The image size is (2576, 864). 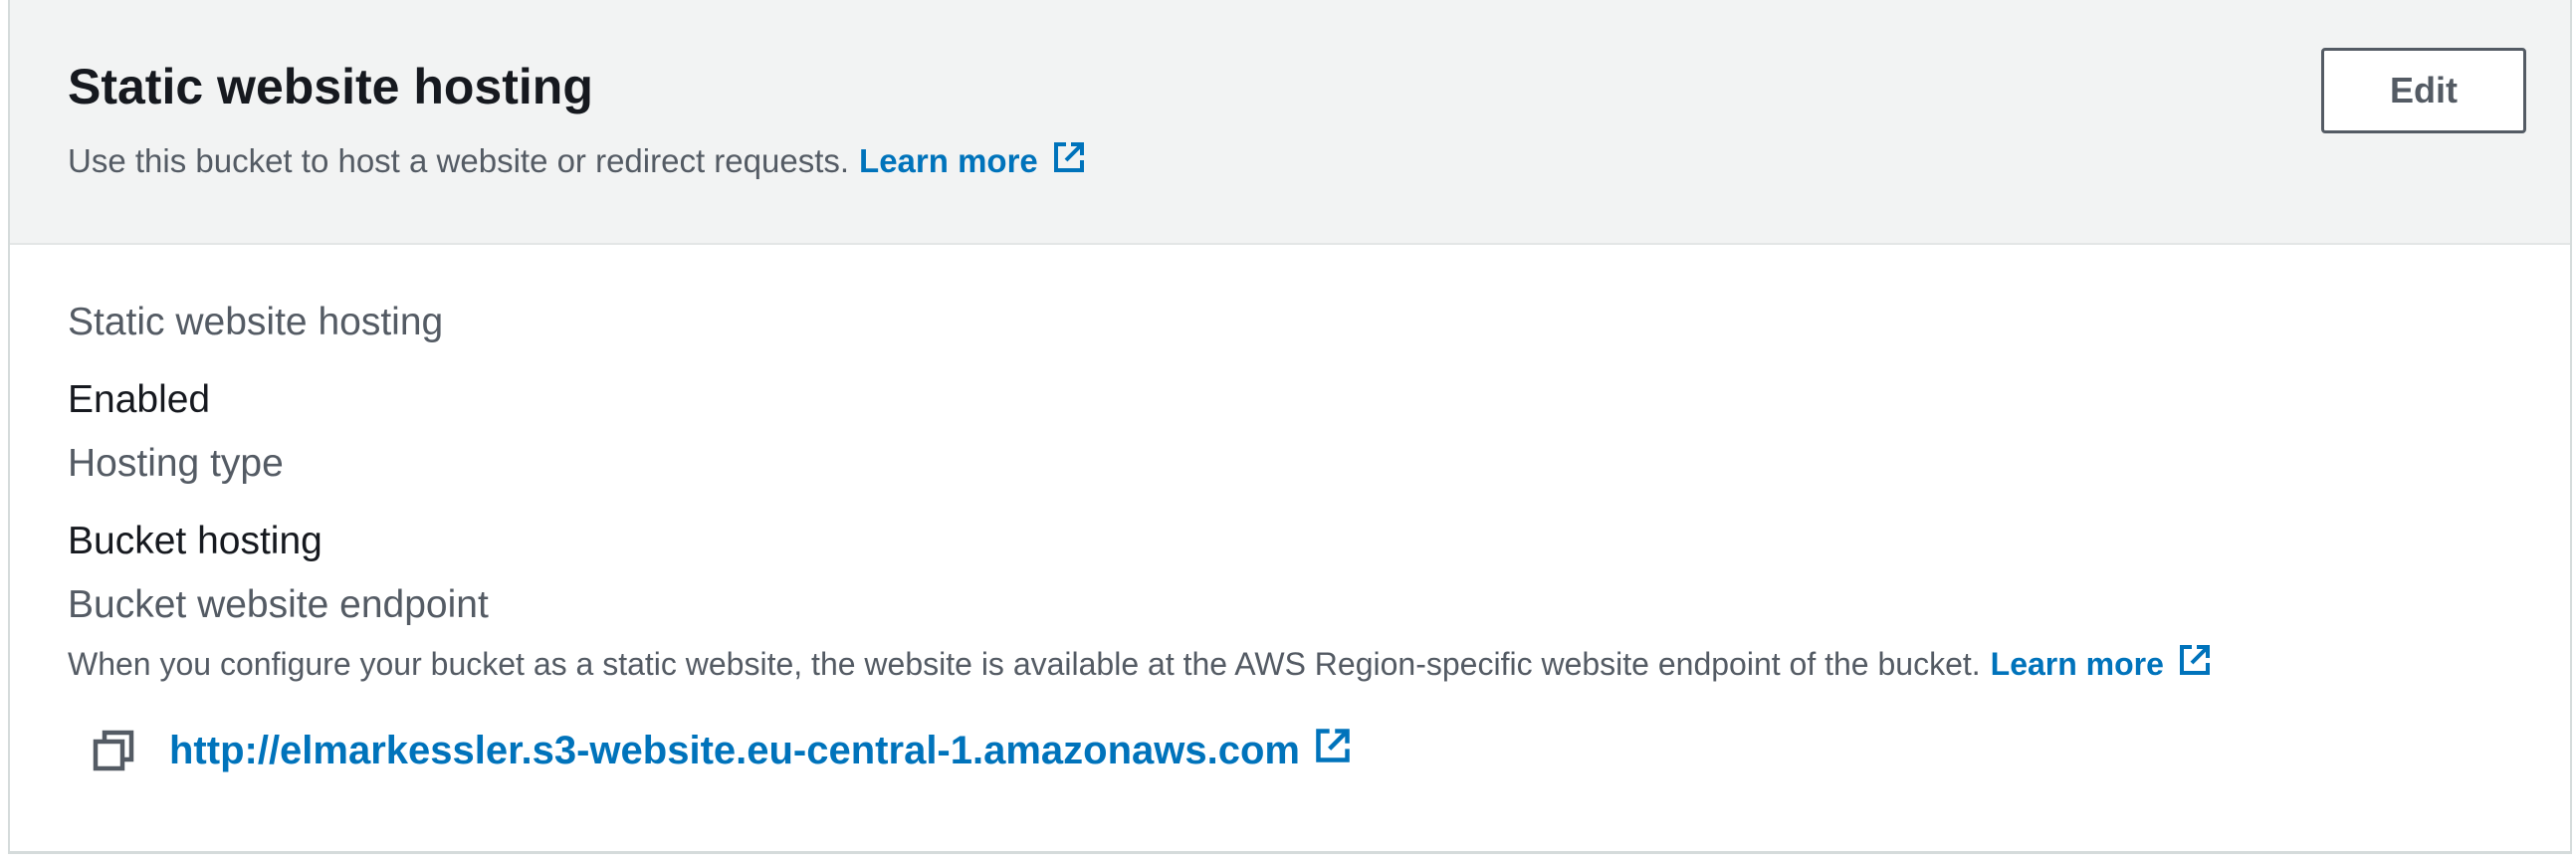 I want to click on endpoint-label: Bucket website endpoint, so click(x=278, y=604).